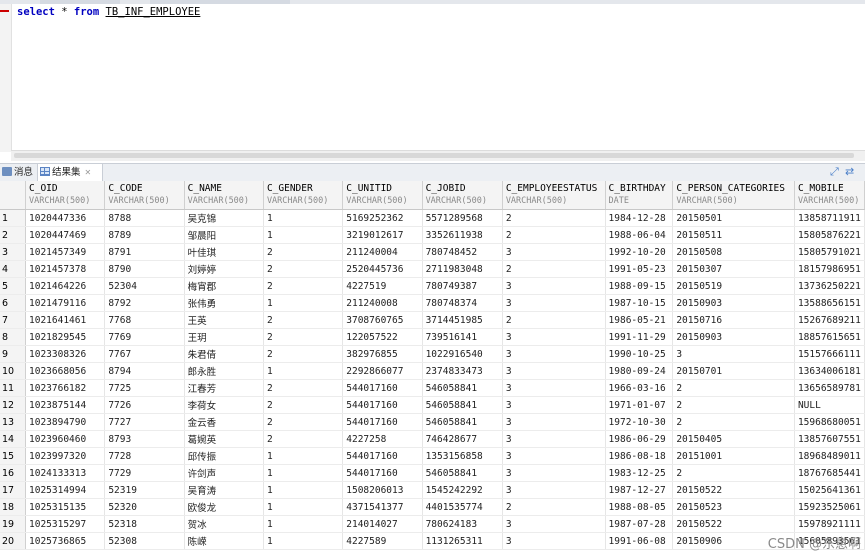  Describe the element at coordinates (65, 235) in the screenshot. I see `table-cell: 1020447469` at that location.